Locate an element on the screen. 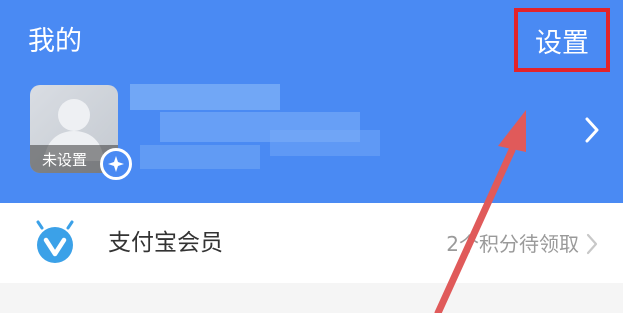 Image resolution: width=623 pixels, height=313 pixels. settings-button: 设置 is located at coordinates (562, 40).